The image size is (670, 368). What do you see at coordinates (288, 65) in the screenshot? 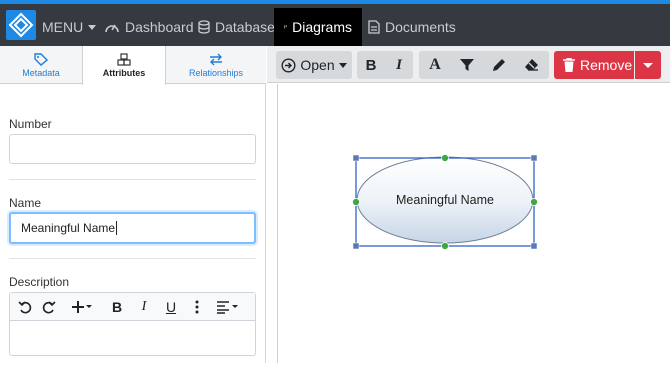
I see `arrow-circle-right-icon` at bounding box center [288, 65].